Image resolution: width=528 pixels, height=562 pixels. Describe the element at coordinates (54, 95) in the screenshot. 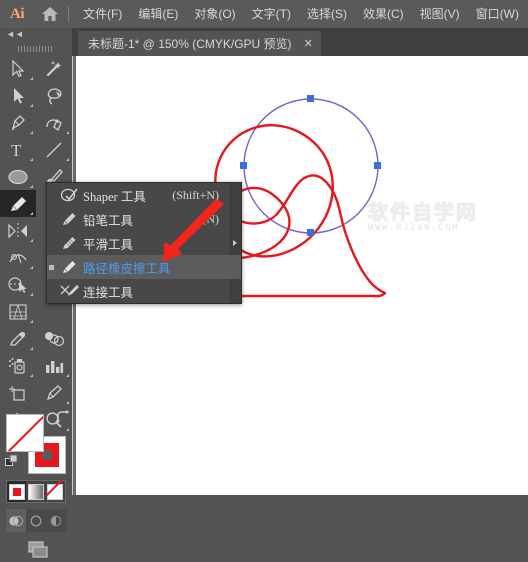

I see `lasso-tool-icon` at that location.